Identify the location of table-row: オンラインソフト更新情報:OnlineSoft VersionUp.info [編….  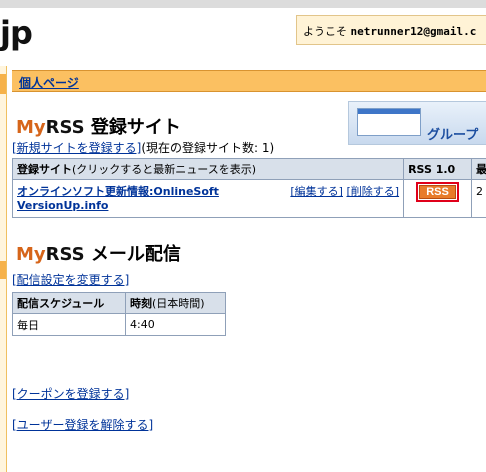
(248, 198).